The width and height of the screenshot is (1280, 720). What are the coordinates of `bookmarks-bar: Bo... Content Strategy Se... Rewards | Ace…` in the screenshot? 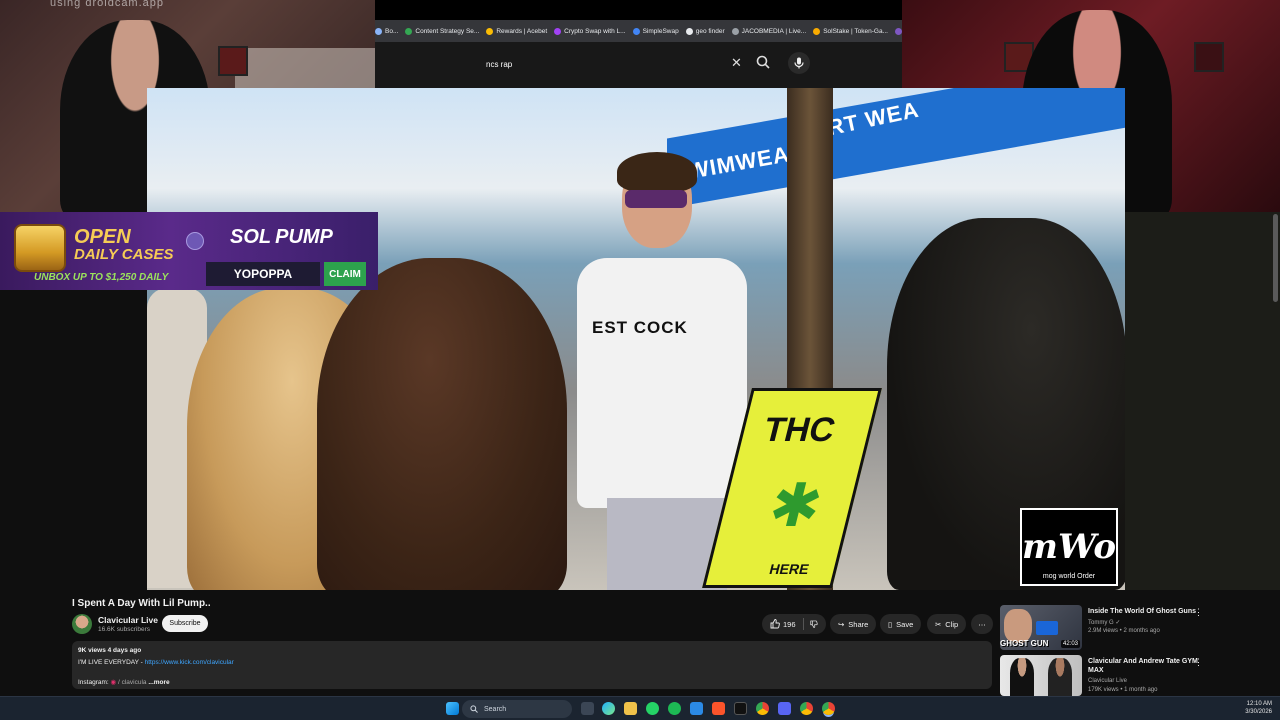 It's located at (638, 31).